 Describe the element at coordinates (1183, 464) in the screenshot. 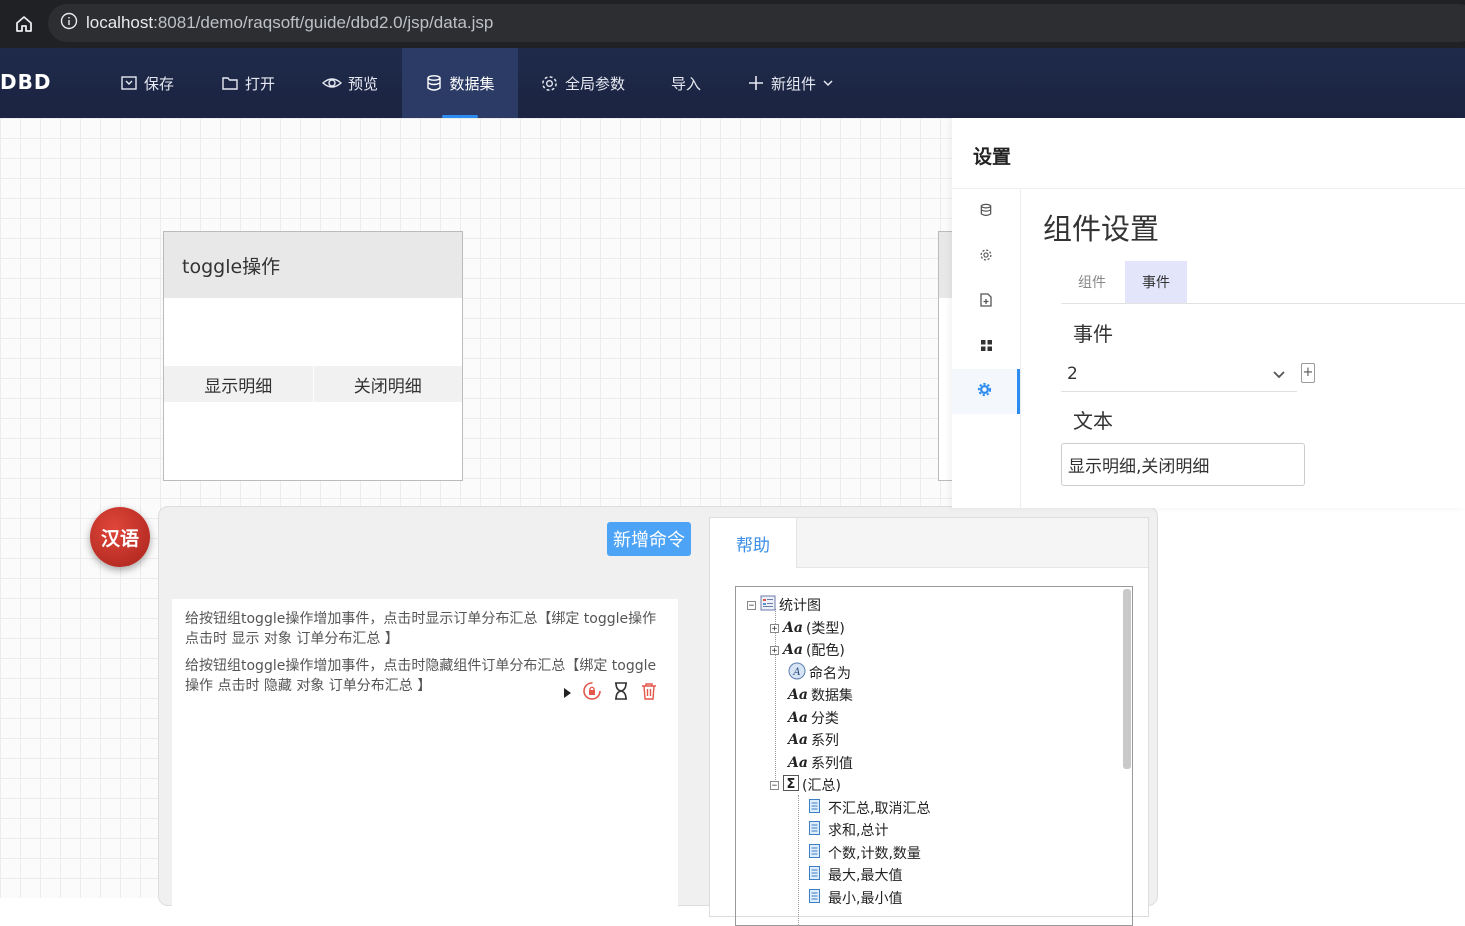

I see `text-field: 显示明细,关闭明细` at that location.